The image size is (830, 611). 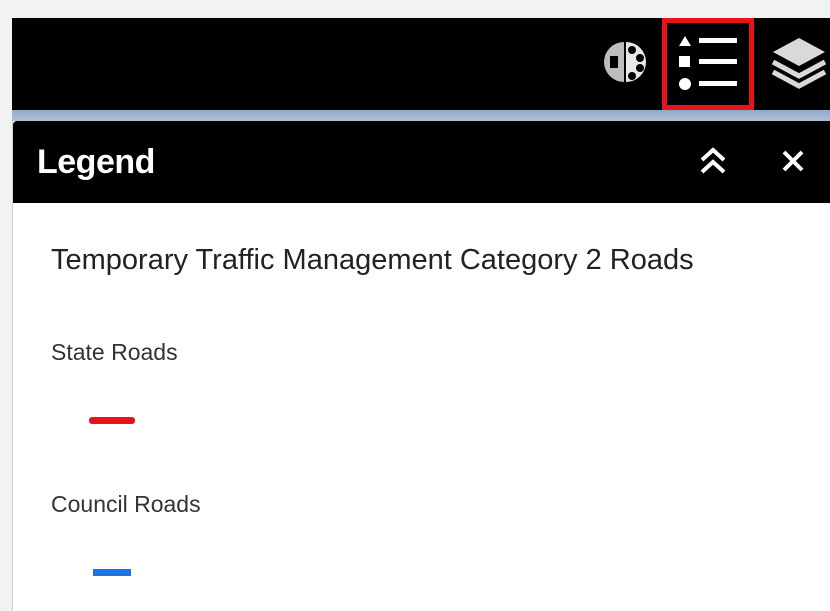 I want to click on chevron-double-up-icon, so click(x=713, y=163).